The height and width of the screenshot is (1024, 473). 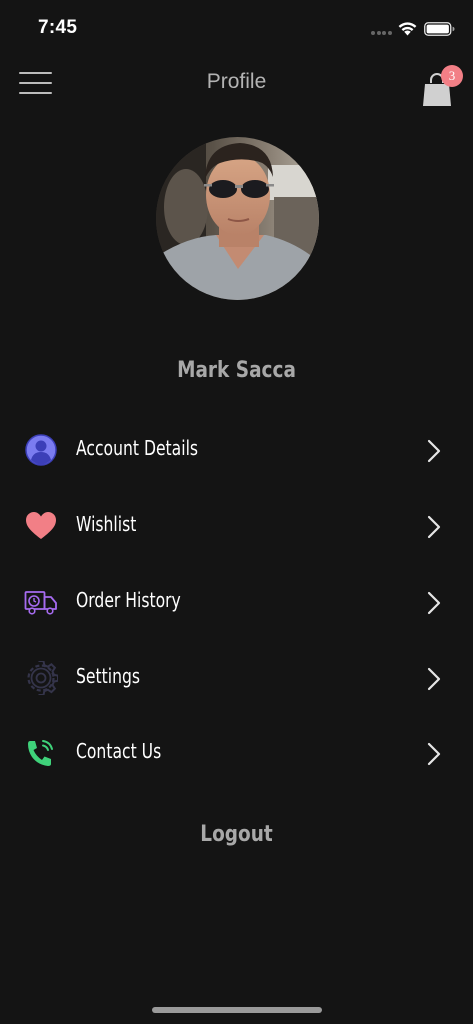 I want to click on page-title: Profile, so click(x=236, y=81).